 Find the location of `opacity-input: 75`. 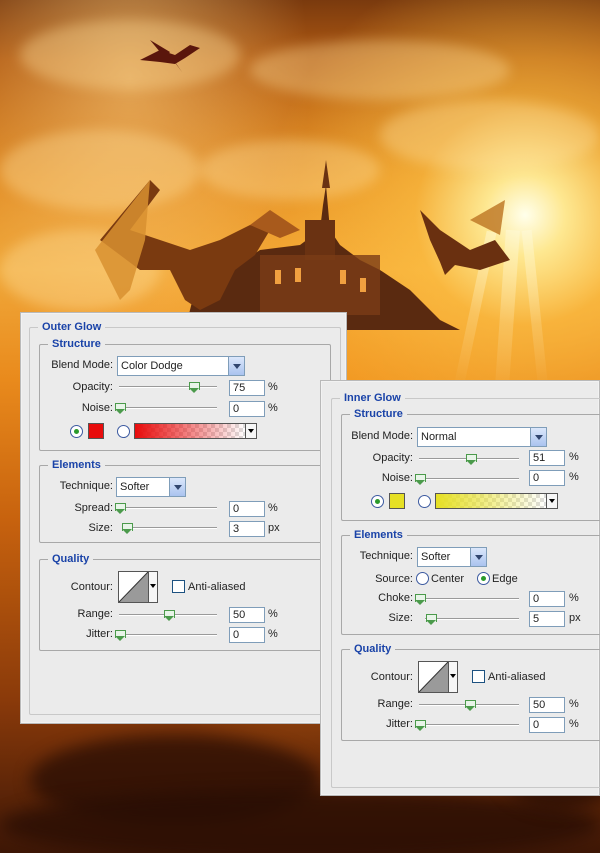

opacity-input: 75 is located at coordinates (247, 388).